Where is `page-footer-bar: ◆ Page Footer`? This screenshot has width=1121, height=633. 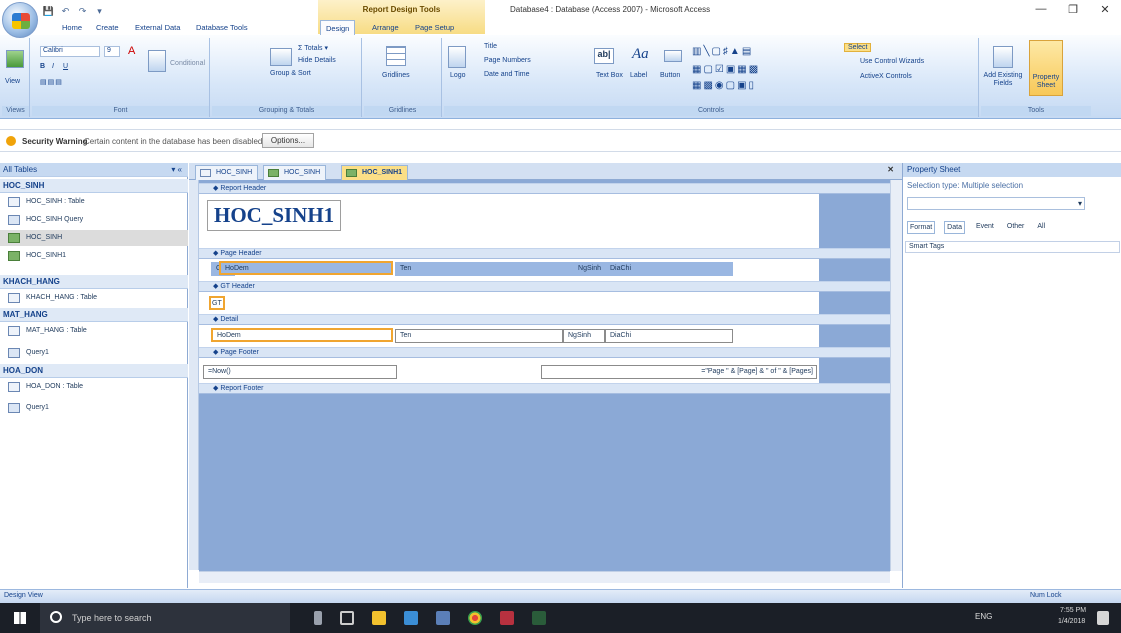 page-footer-bar: ◆ Page Footer is located at coordinates (544, 352).